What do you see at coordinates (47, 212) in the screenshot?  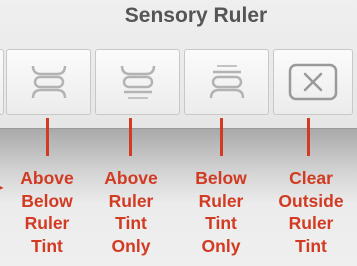 I see `label-above-below-ruler-tint: Above Below Ruler Tint` at bounding box center [47, 212].